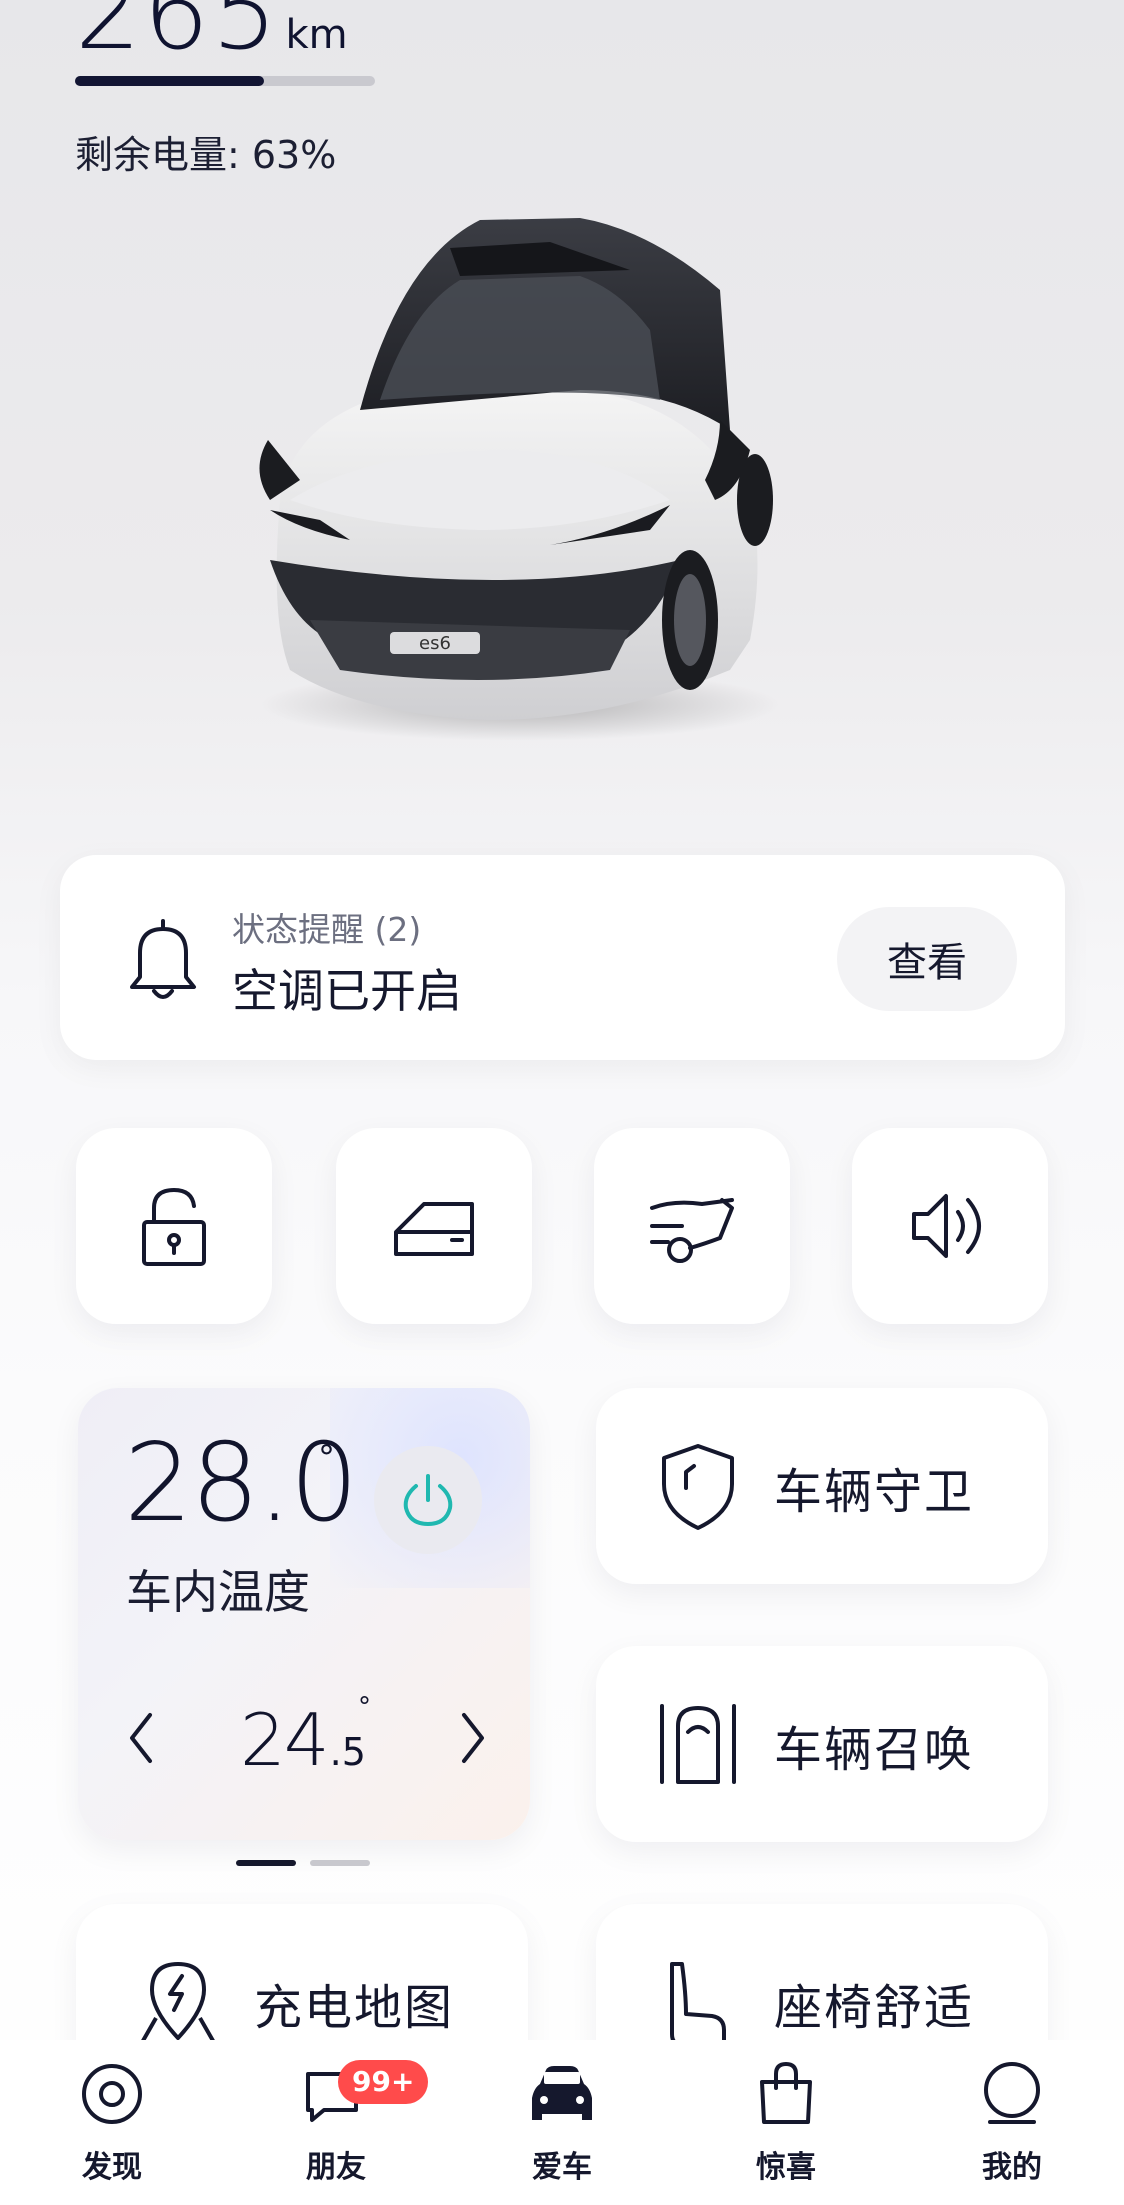 This screenshot has height=2205, width=1124. What do you see at coordinates (927, 959) in the screenshot?
I see `view-status-button: 查看` at bounding box center [927, 959].